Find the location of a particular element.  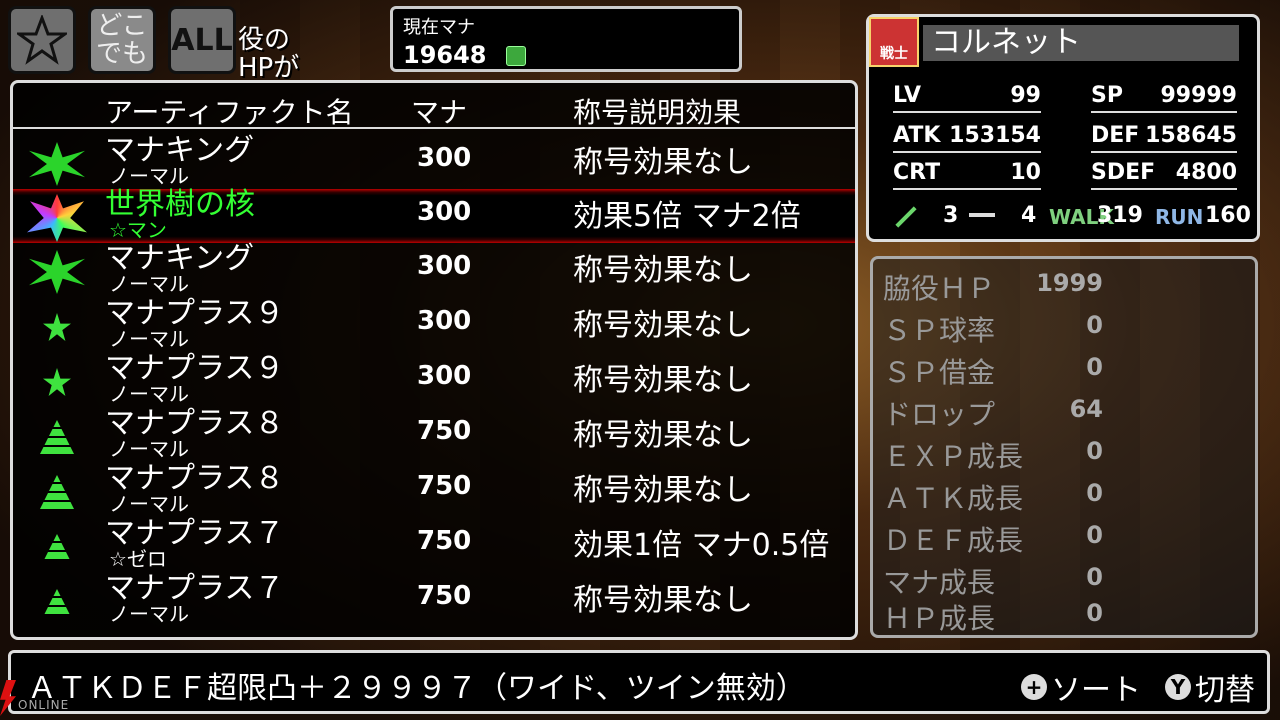

sub-stat-row: ＡＴＫ成長 0 is located at coordinates (993, 497).